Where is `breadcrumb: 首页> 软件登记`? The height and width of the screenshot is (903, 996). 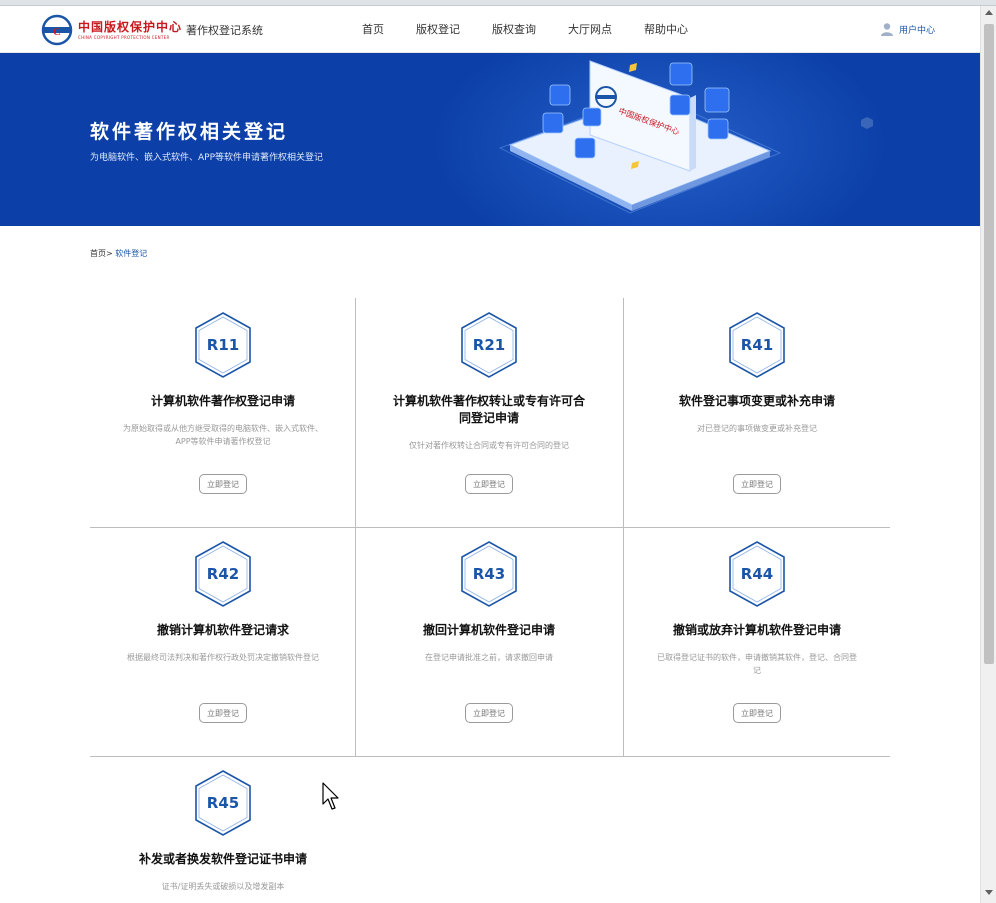 breadcrumb: 首页> 软件登记 is located at coordinates (118, 253).